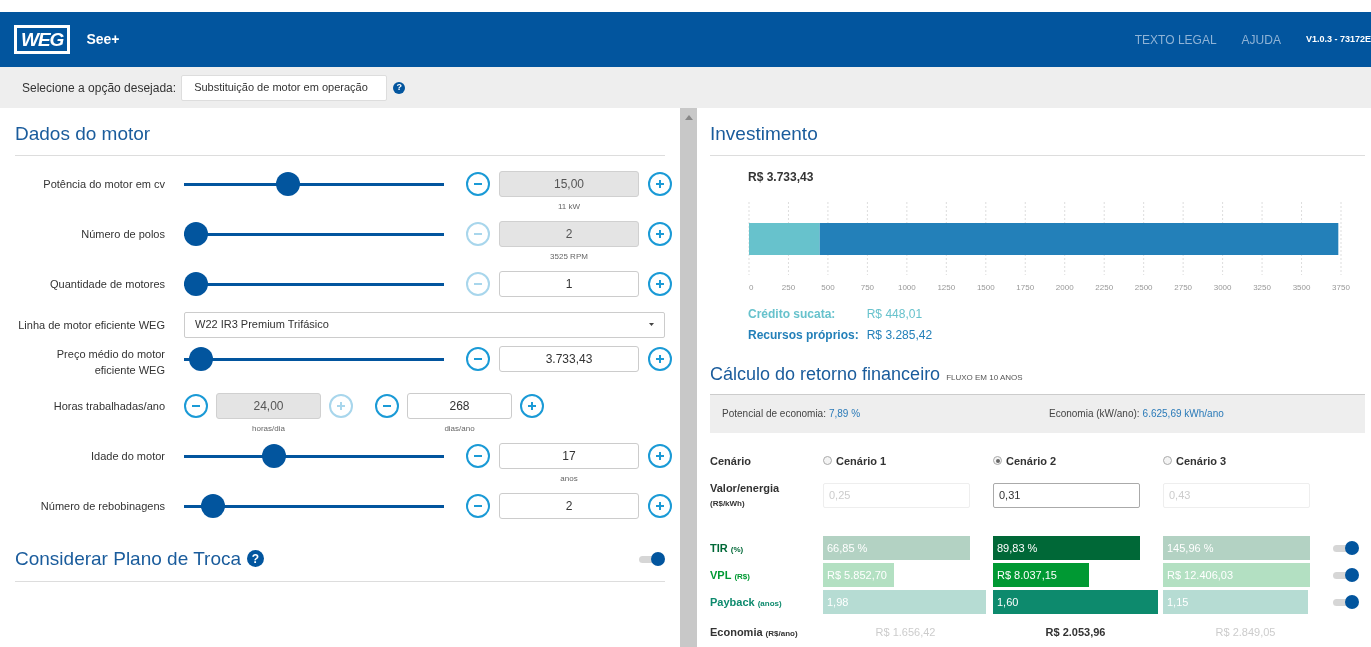  Describe the element at coordinates (107, 284) in the screenshot. I see `field-label: Quantidade de motores` at that location.